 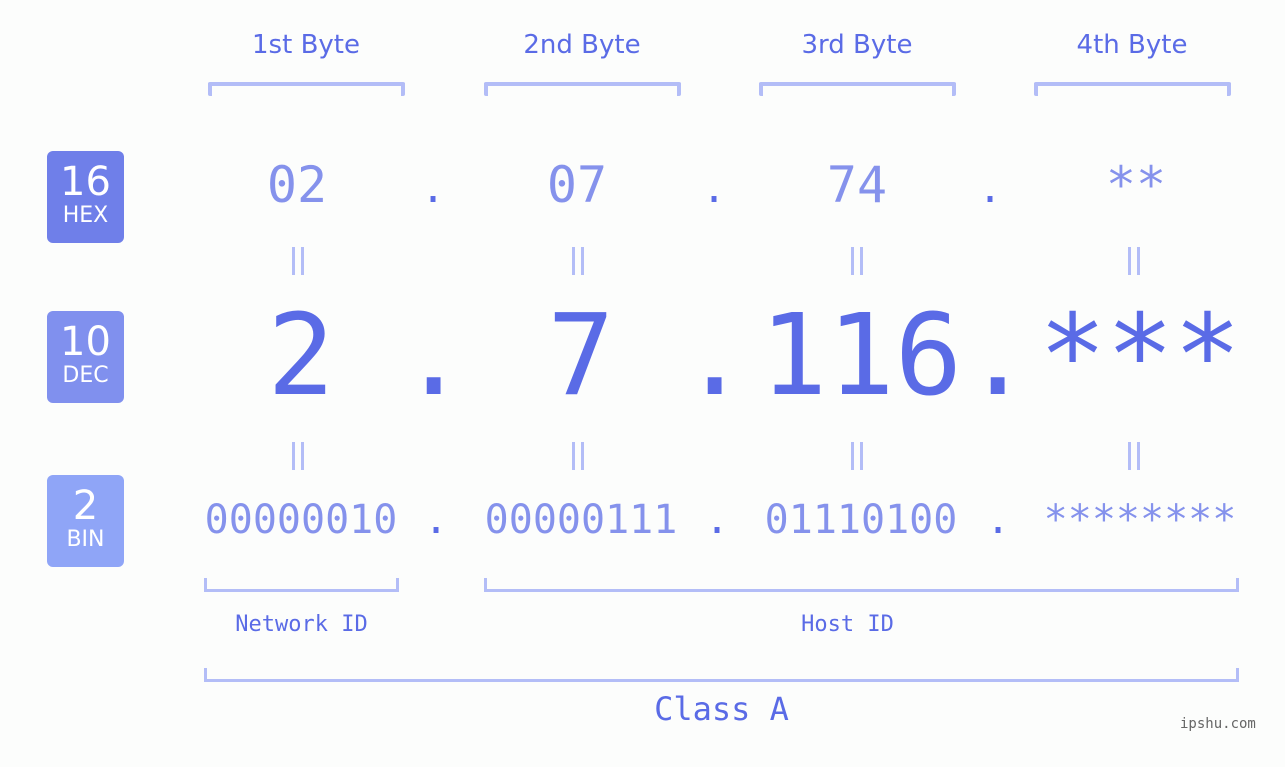 What do you see at coordinates (721, 709) in the screenshot?
I see `class-label: Class A` at bounding box center [721, 709].